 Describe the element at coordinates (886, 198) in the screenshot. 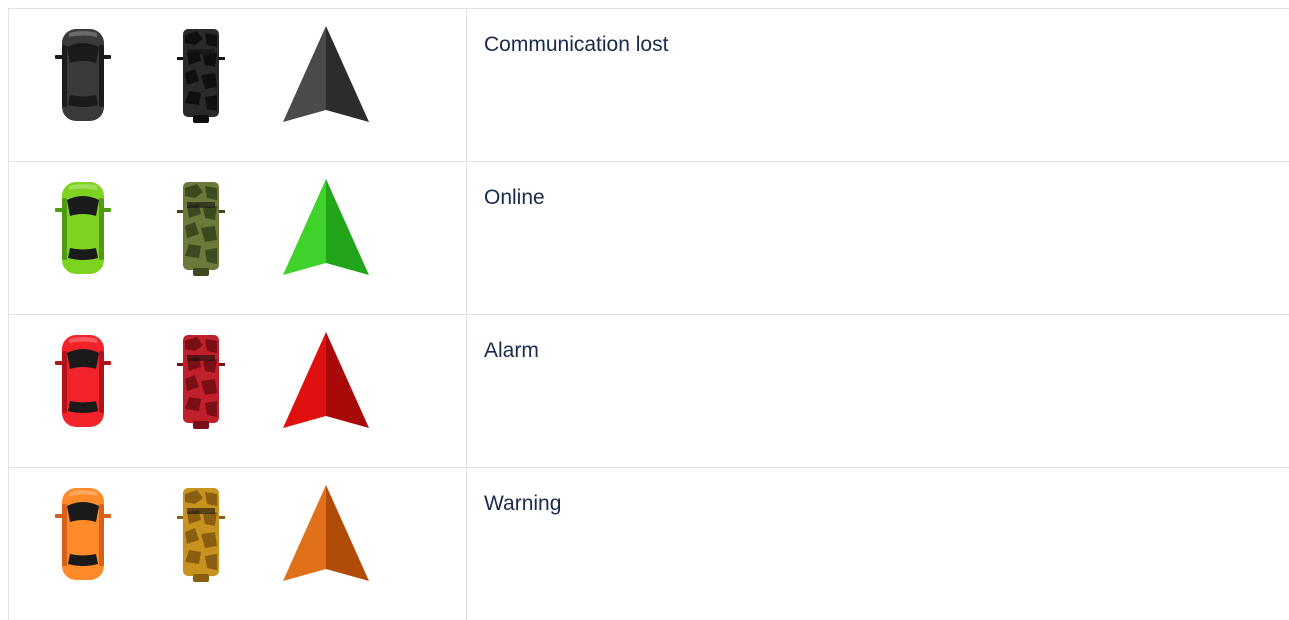

I see `status-label: Online` at that location.